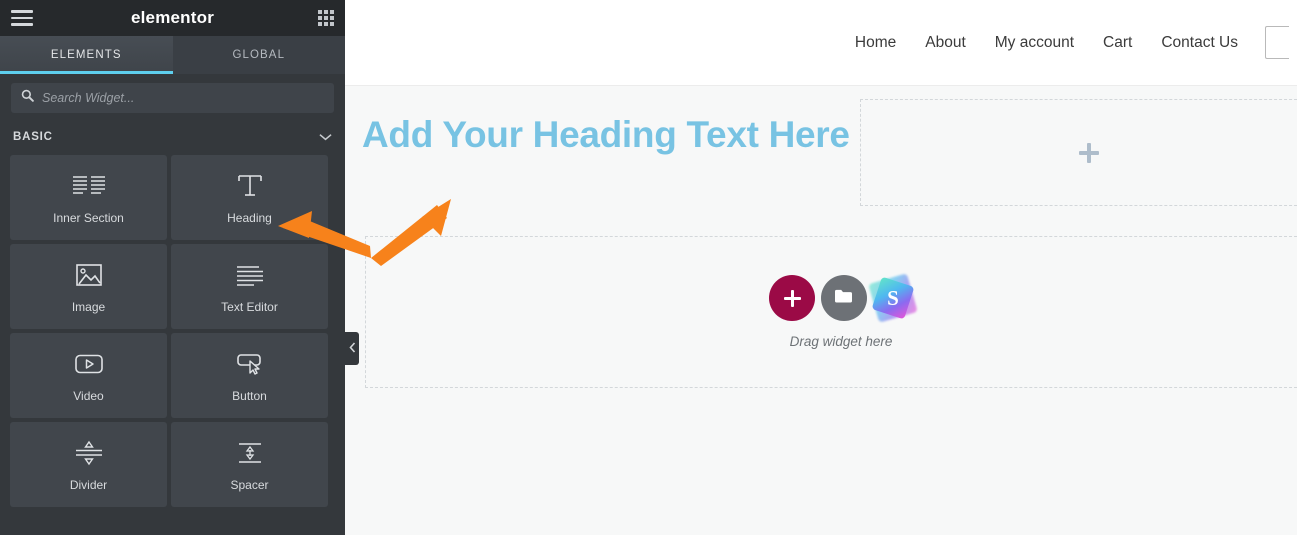  I want to click on heading-icon, so click(250, 186).